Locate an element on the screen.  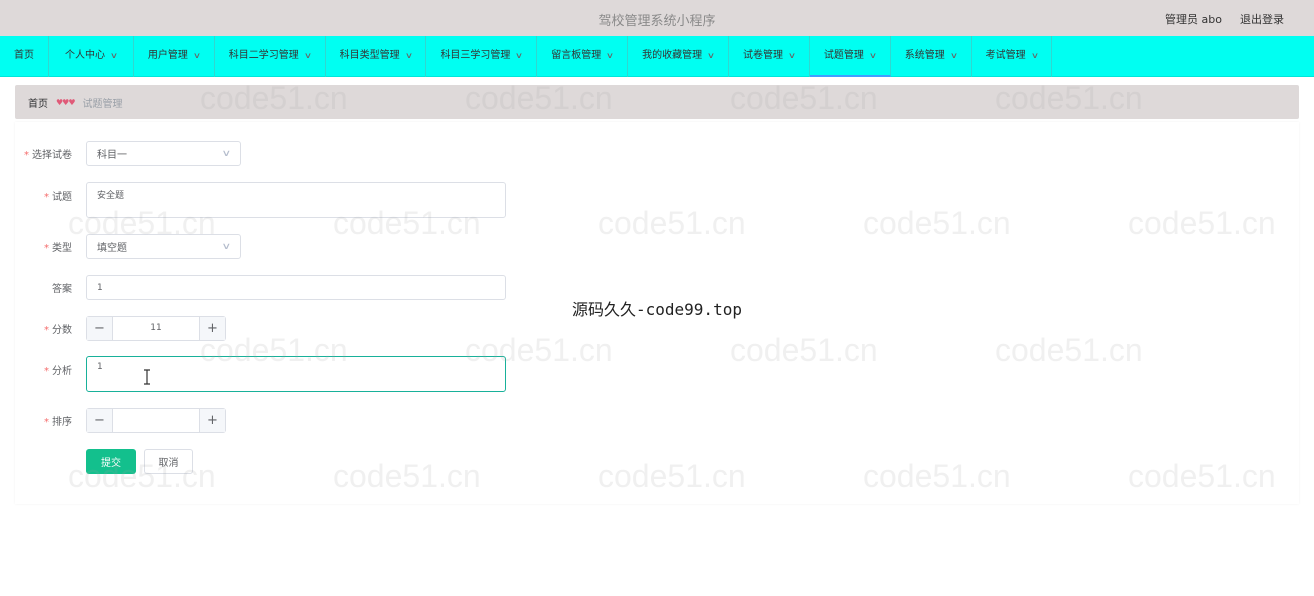
cancel-button: 取消 is located at coordinates (168, 461).